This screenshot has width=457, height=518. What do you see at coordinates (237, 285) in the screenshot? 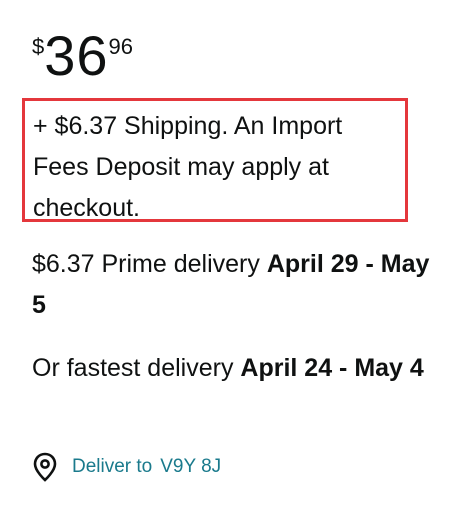
I see `prime-delivery: $6.37 Prime delivery April 29 - May 5` at bounding box center [237, 285].